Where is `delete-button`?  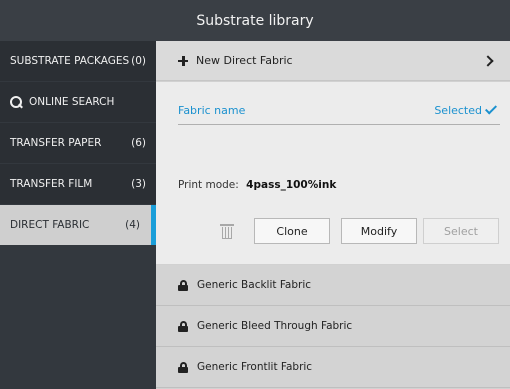 delete-button is located at coordinates (227, 231).